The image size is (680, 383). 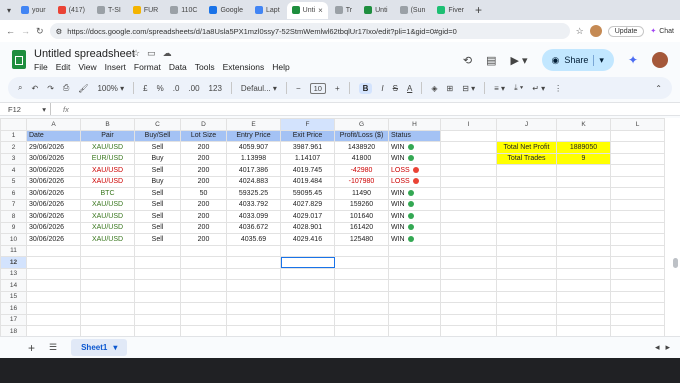 What do you see at coordinates (468, 88) in the screenshot?
I see `merge-cells-icon: ⊟ ▾` at bounding box center [468, 88].